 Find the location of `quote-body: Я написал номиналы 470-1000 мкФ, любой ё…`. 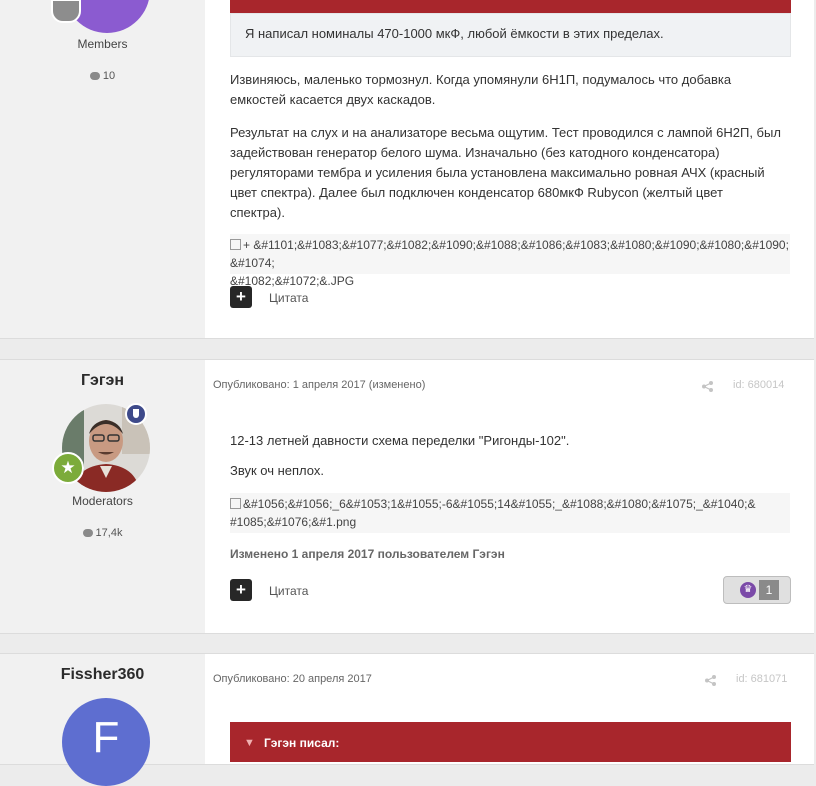

quote-body: Я написал номиналы 470-1000 мкФ, любой ё… is located at coordinates (510, 35).